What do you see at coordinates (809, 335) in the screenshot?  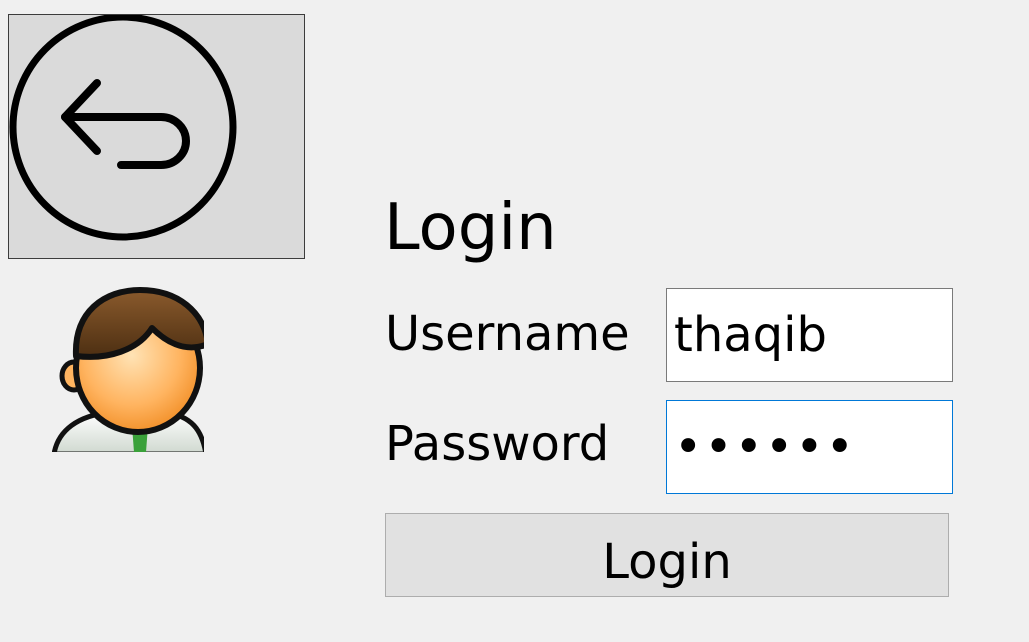 I see `username-field` at bounding box center [809, 335].